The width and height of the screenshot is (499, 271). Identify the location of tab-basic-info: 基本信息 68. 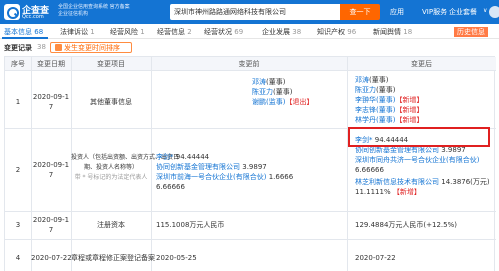
(23, 32).